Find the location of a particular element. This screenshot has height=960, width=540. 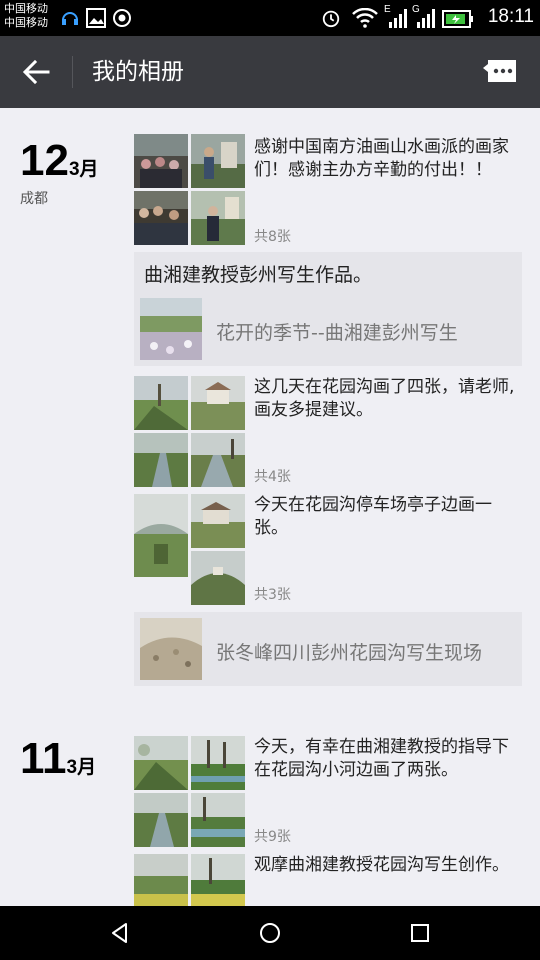

headset-icon is located at coordinates (70, 18).